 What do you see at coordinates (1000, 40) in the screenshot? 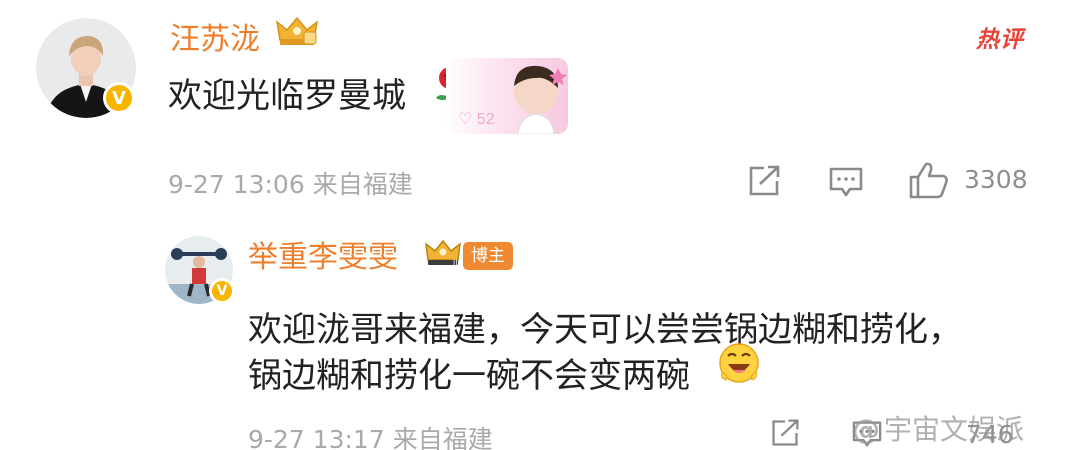
I see `hot-comment-badge: 热评` at bounding box center [1000, 40].